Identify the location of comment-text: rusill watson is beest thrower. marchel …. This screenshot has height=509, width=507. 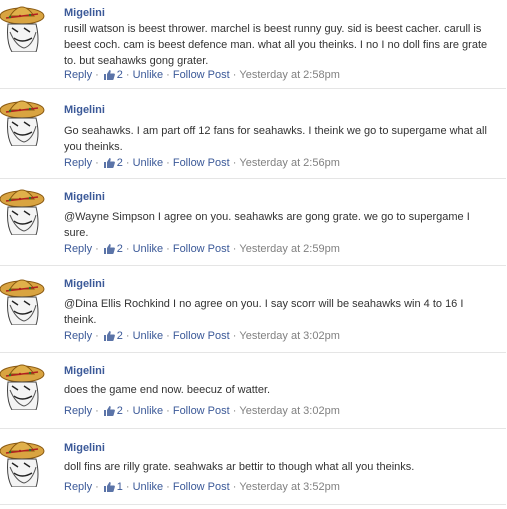
(276, 45).